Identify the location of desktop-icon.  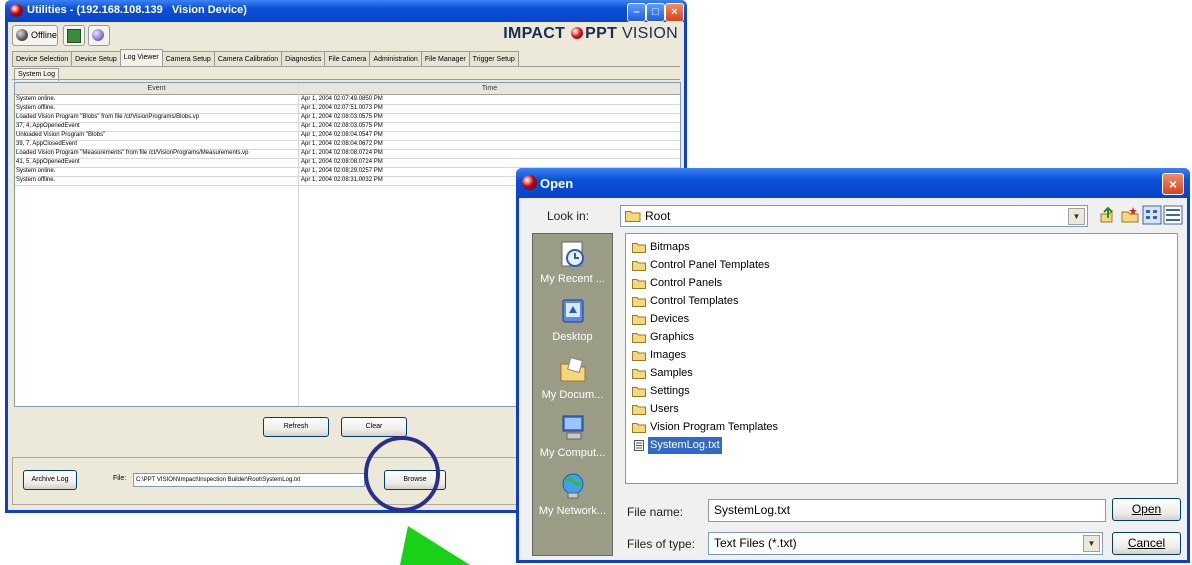
(572, 311).